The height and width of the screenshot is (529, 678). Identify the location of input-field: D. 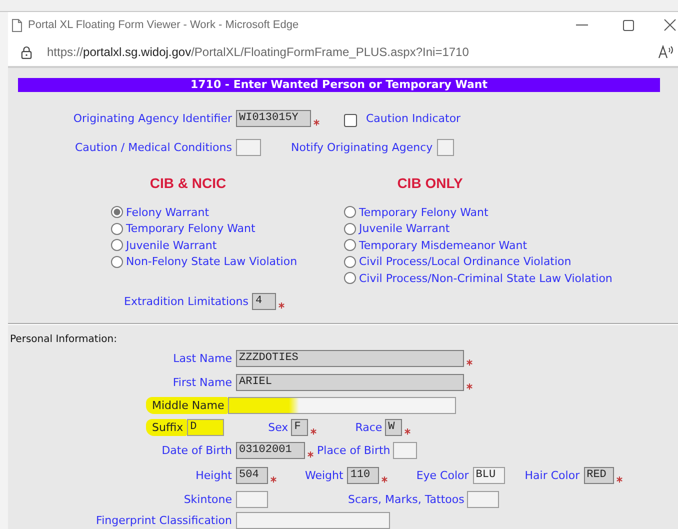
(205, 427).